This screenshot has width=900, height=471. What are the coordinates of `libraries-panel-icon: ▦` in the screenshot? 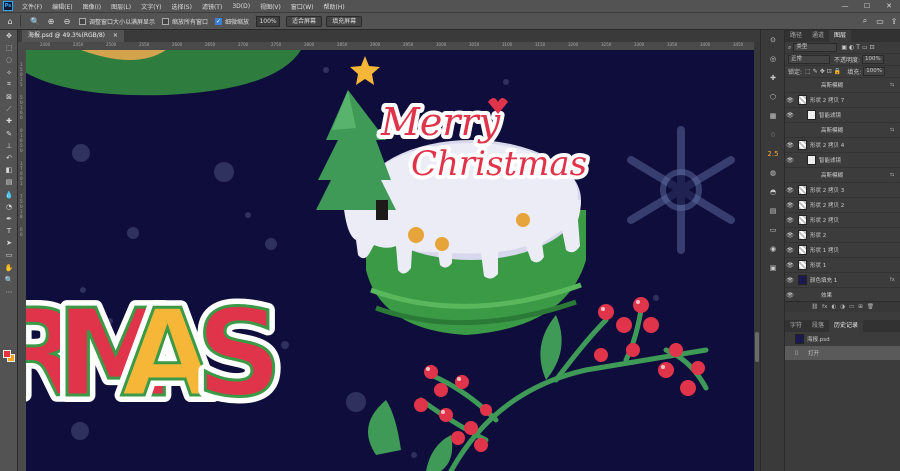 It's located at (773, 115).